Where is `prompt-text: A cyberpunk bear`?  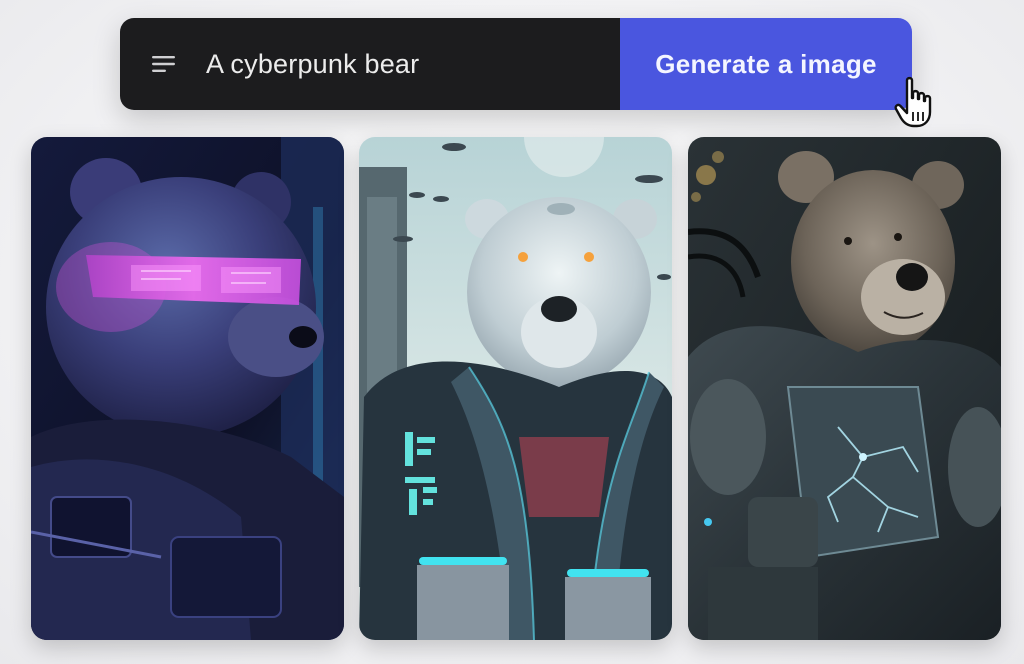 prompt-text: A cyberpunk bear is located at coordinates (313, 63).